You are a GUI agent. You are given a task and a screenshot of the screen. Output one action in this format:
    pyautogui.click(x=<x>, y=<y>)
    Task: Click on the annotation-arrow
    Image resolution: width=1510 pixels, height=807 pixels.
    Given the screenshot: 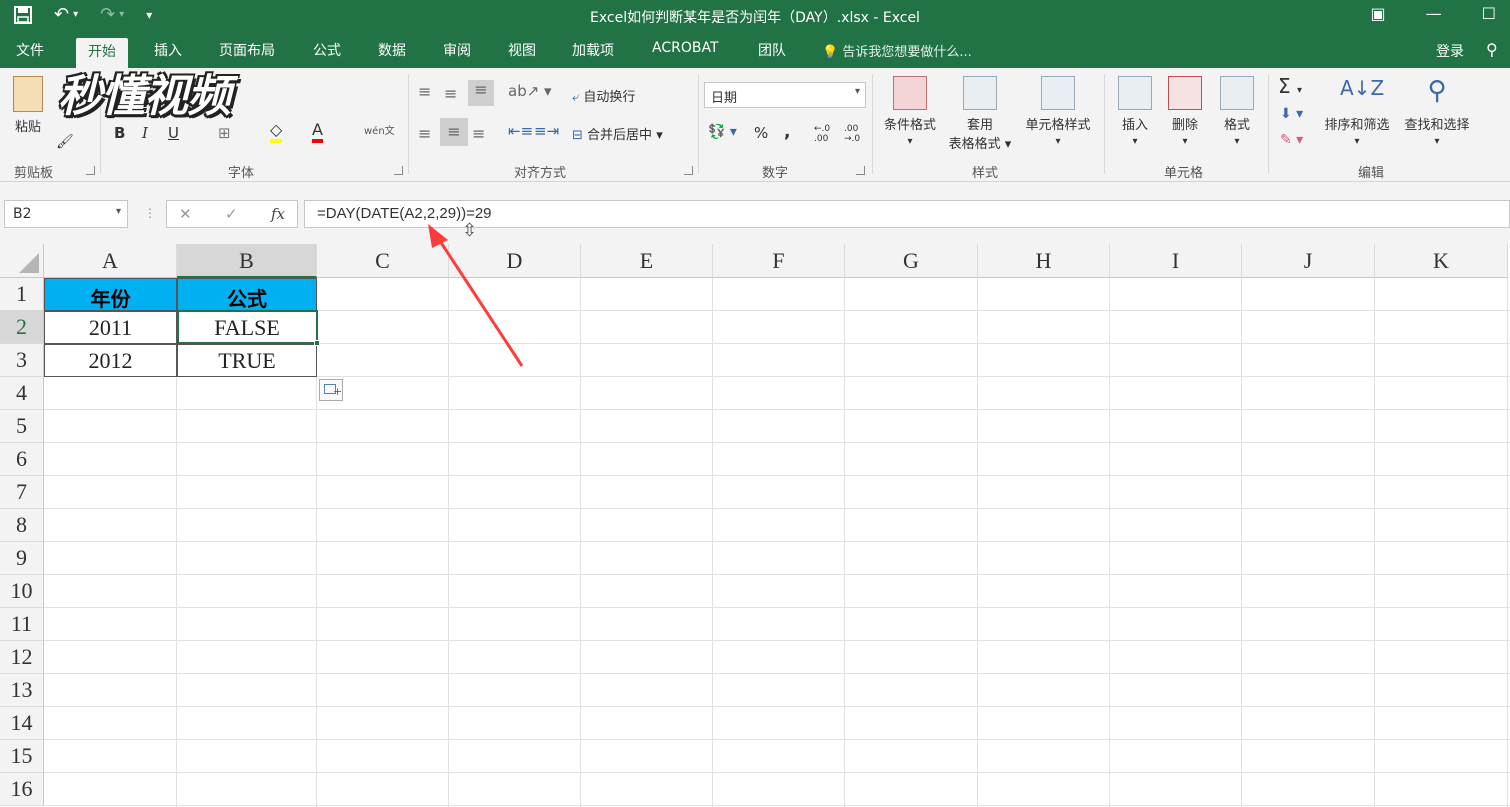 What is the action you would take?
    pyautogui.click(x=476, y=295)
    